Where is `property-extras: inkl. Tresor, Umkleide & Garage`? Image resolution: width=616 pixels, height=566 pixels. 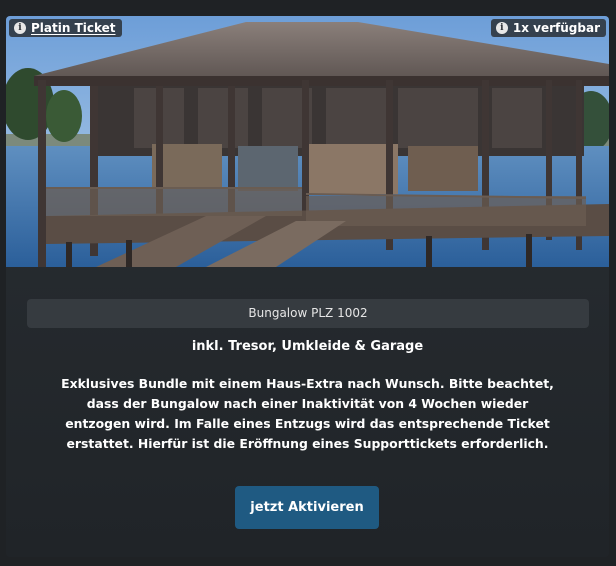
property-extras: inkl. Tresor, Umkleide & Garage is located at coordinates (307, 346).